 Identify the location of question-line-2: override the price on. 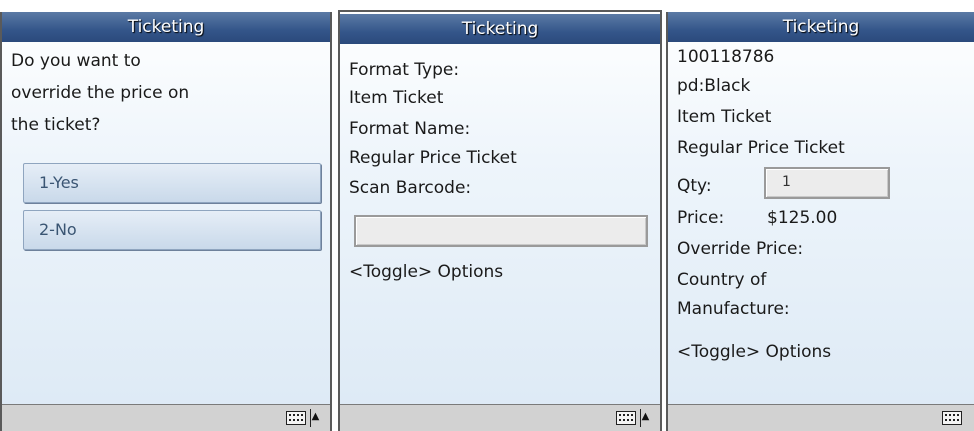
(100, 93).